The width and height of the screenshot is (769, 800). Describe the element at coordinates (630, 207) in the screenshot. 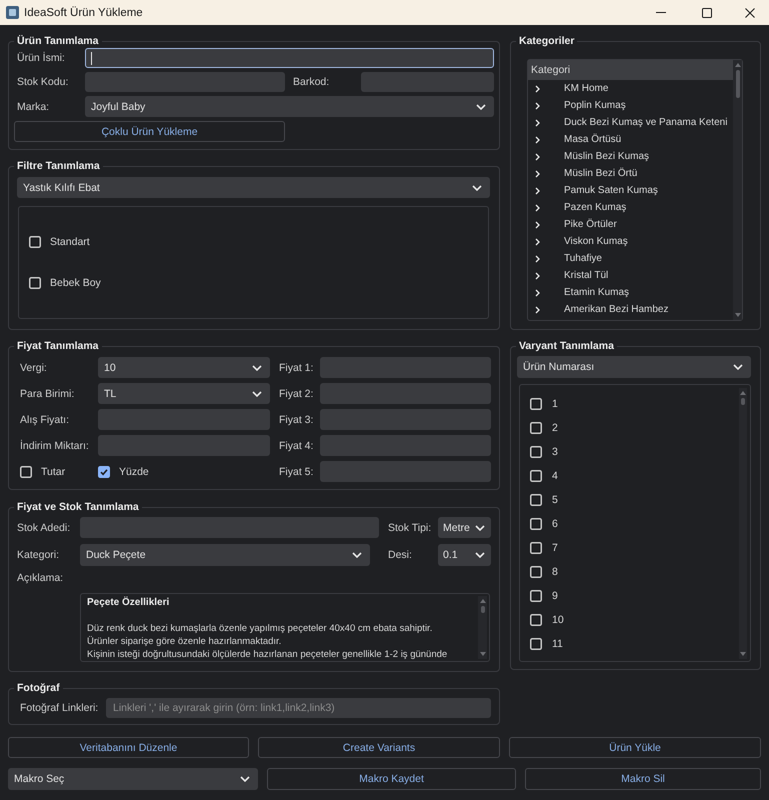

I see `tree-item: Pazen Kumaş` at that location.